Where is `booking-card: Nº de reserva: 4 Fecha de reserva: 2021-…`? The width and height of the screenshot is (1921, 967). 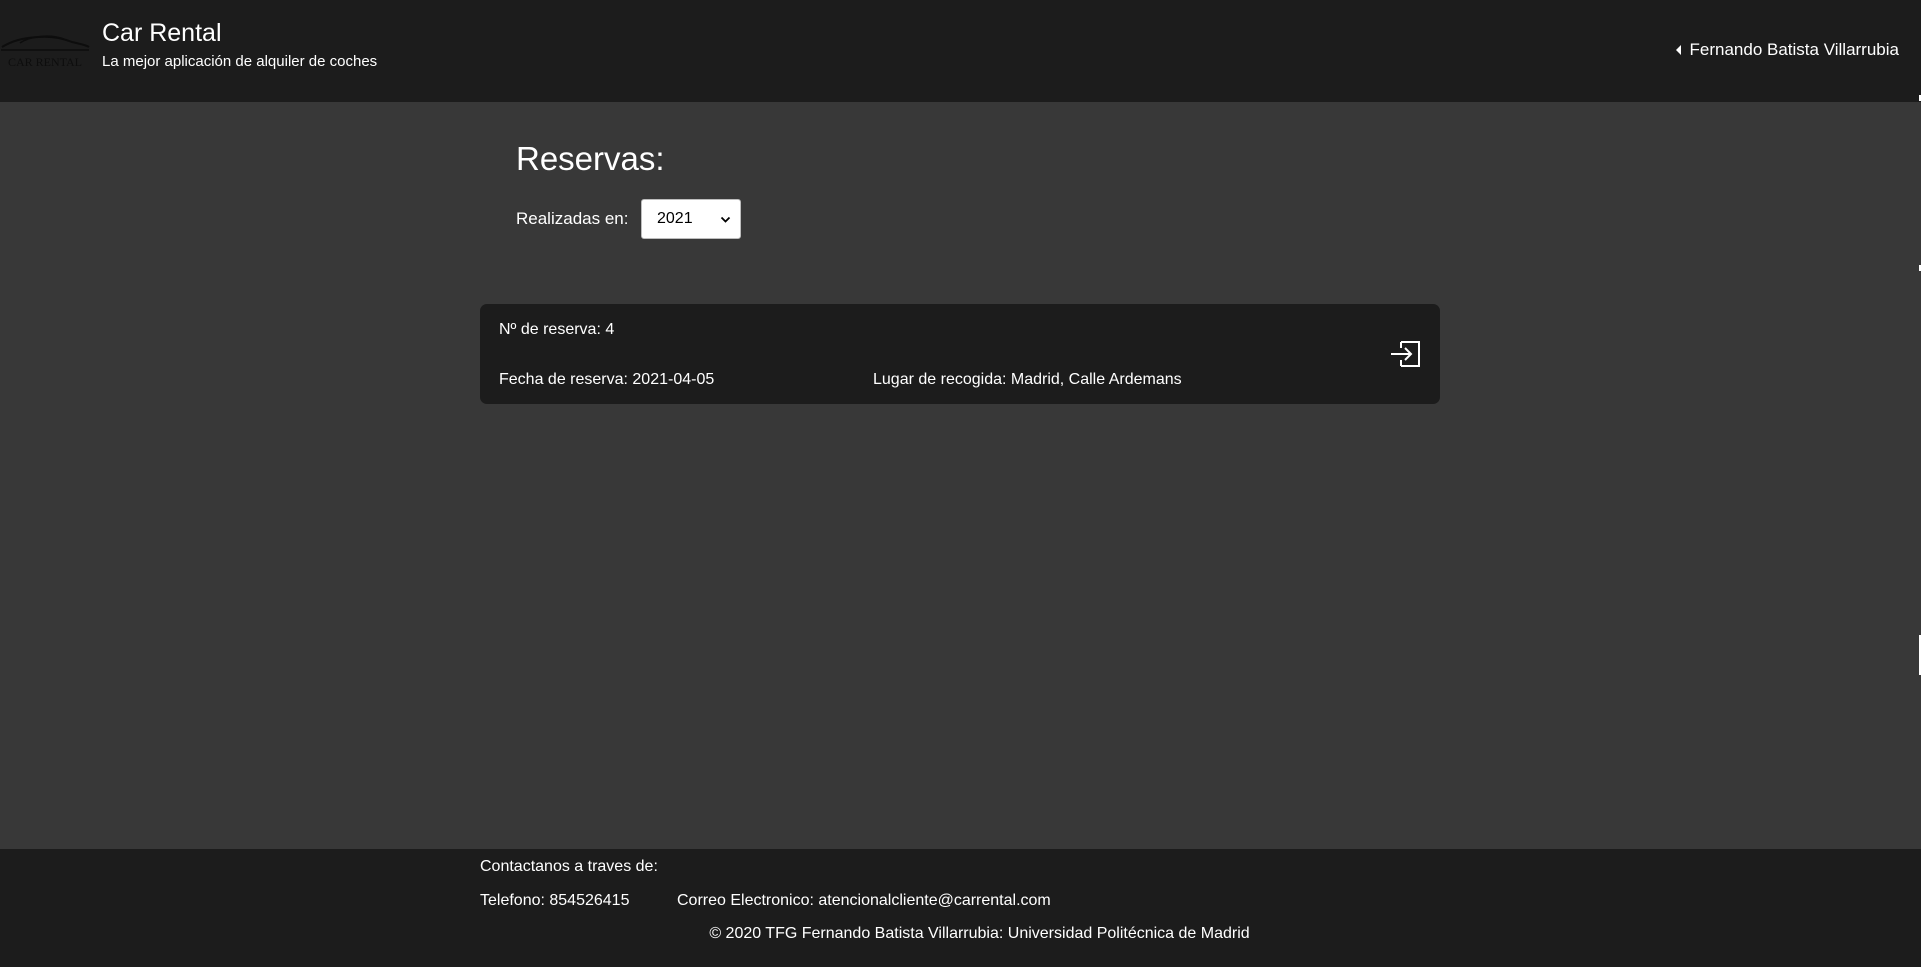 booking-card: Nº de reserva: 4 Fecha de reserva: 2021-… is located at coordinates (960, 354).